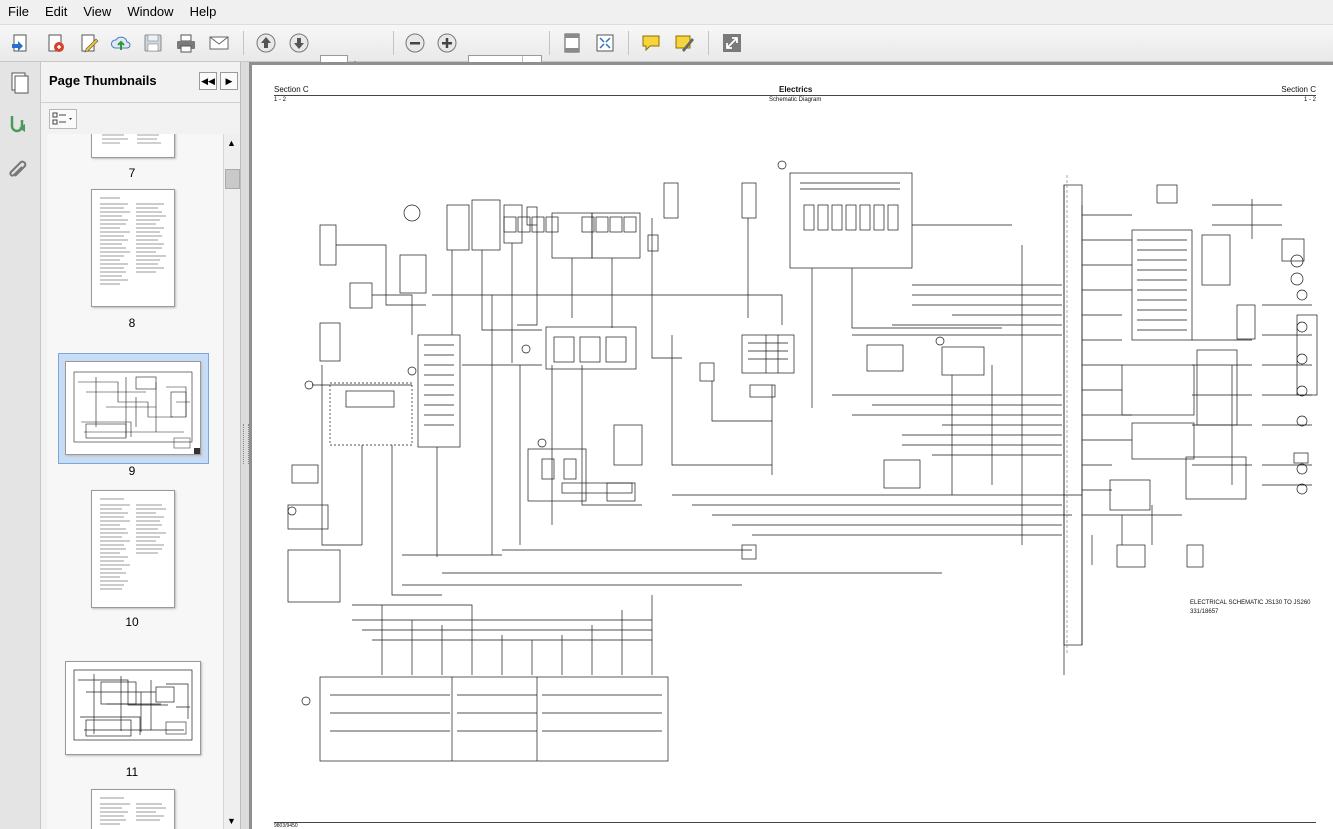  I want to click on thumbnail-label: 11, so click(132, 772).